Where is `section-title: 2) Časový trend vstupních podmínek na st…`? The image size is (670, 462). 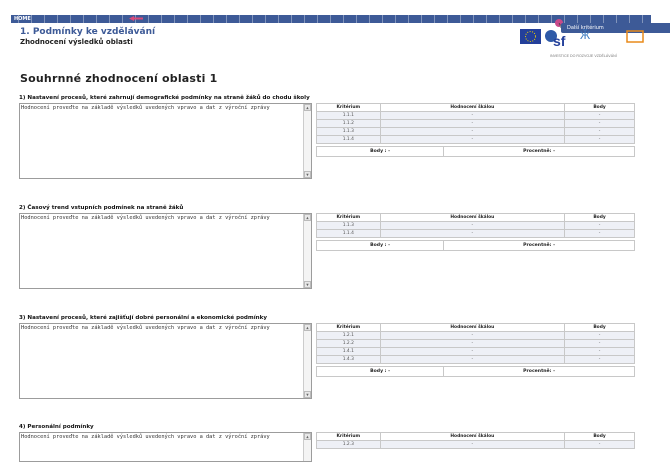
section-title: 2) Časový trend vstupních podmínek na st… is located at coordinates (101, 208).